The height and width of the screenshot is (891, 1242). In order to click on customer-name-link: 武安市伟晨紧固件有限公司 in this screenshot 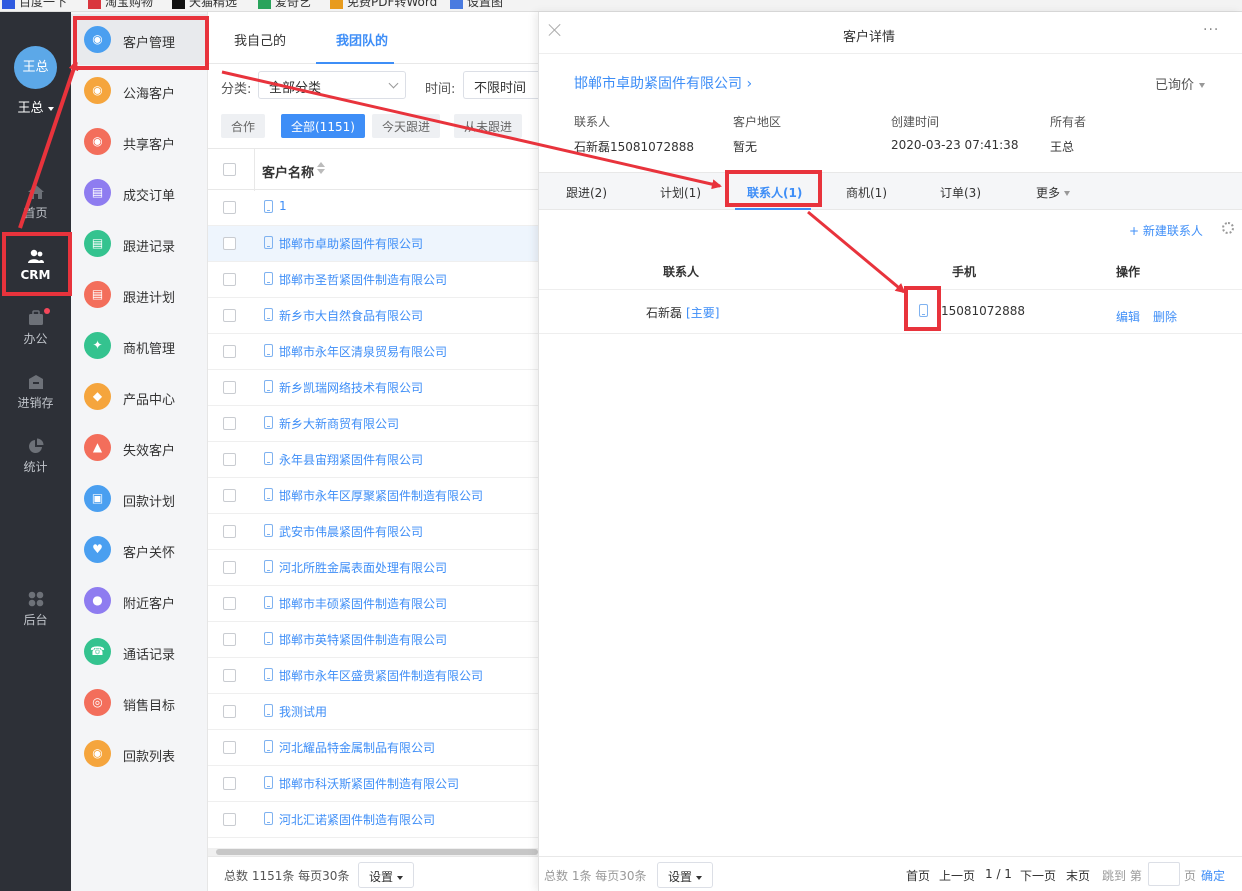, I will do `click(351, 531)`.